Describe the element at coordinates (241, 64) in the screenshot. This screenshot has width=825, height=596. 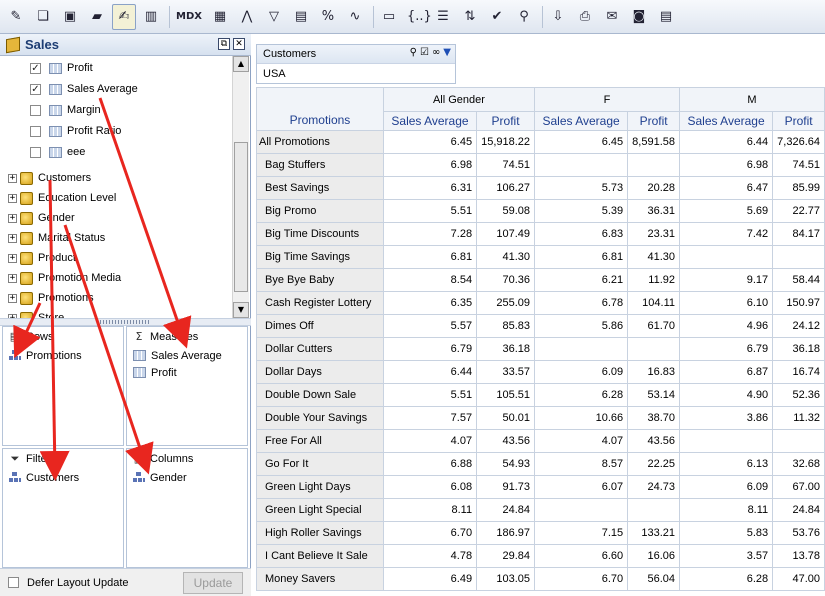
I see `scroll-up-icon: ▲` at that location.